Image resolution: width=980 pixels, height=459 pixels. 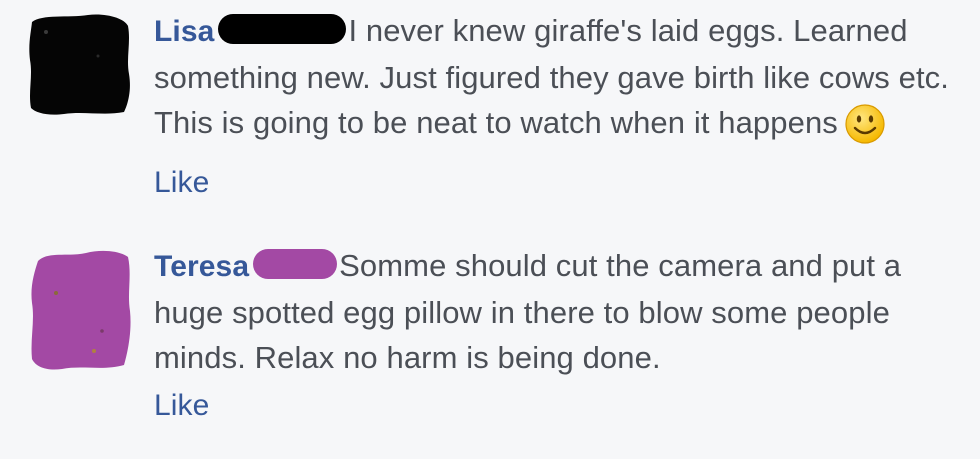 I want to click on comment-author-link: Lisa, so click(x=184, y=31).